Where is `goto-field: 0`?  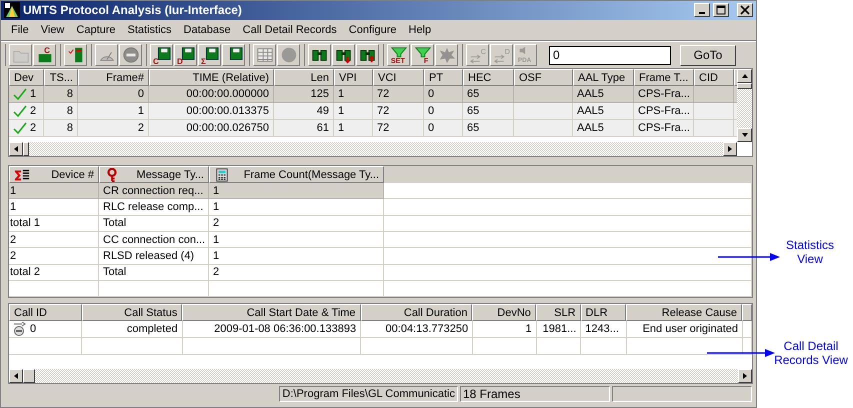
goto-field: 0 is located at coordinates (610, 55).